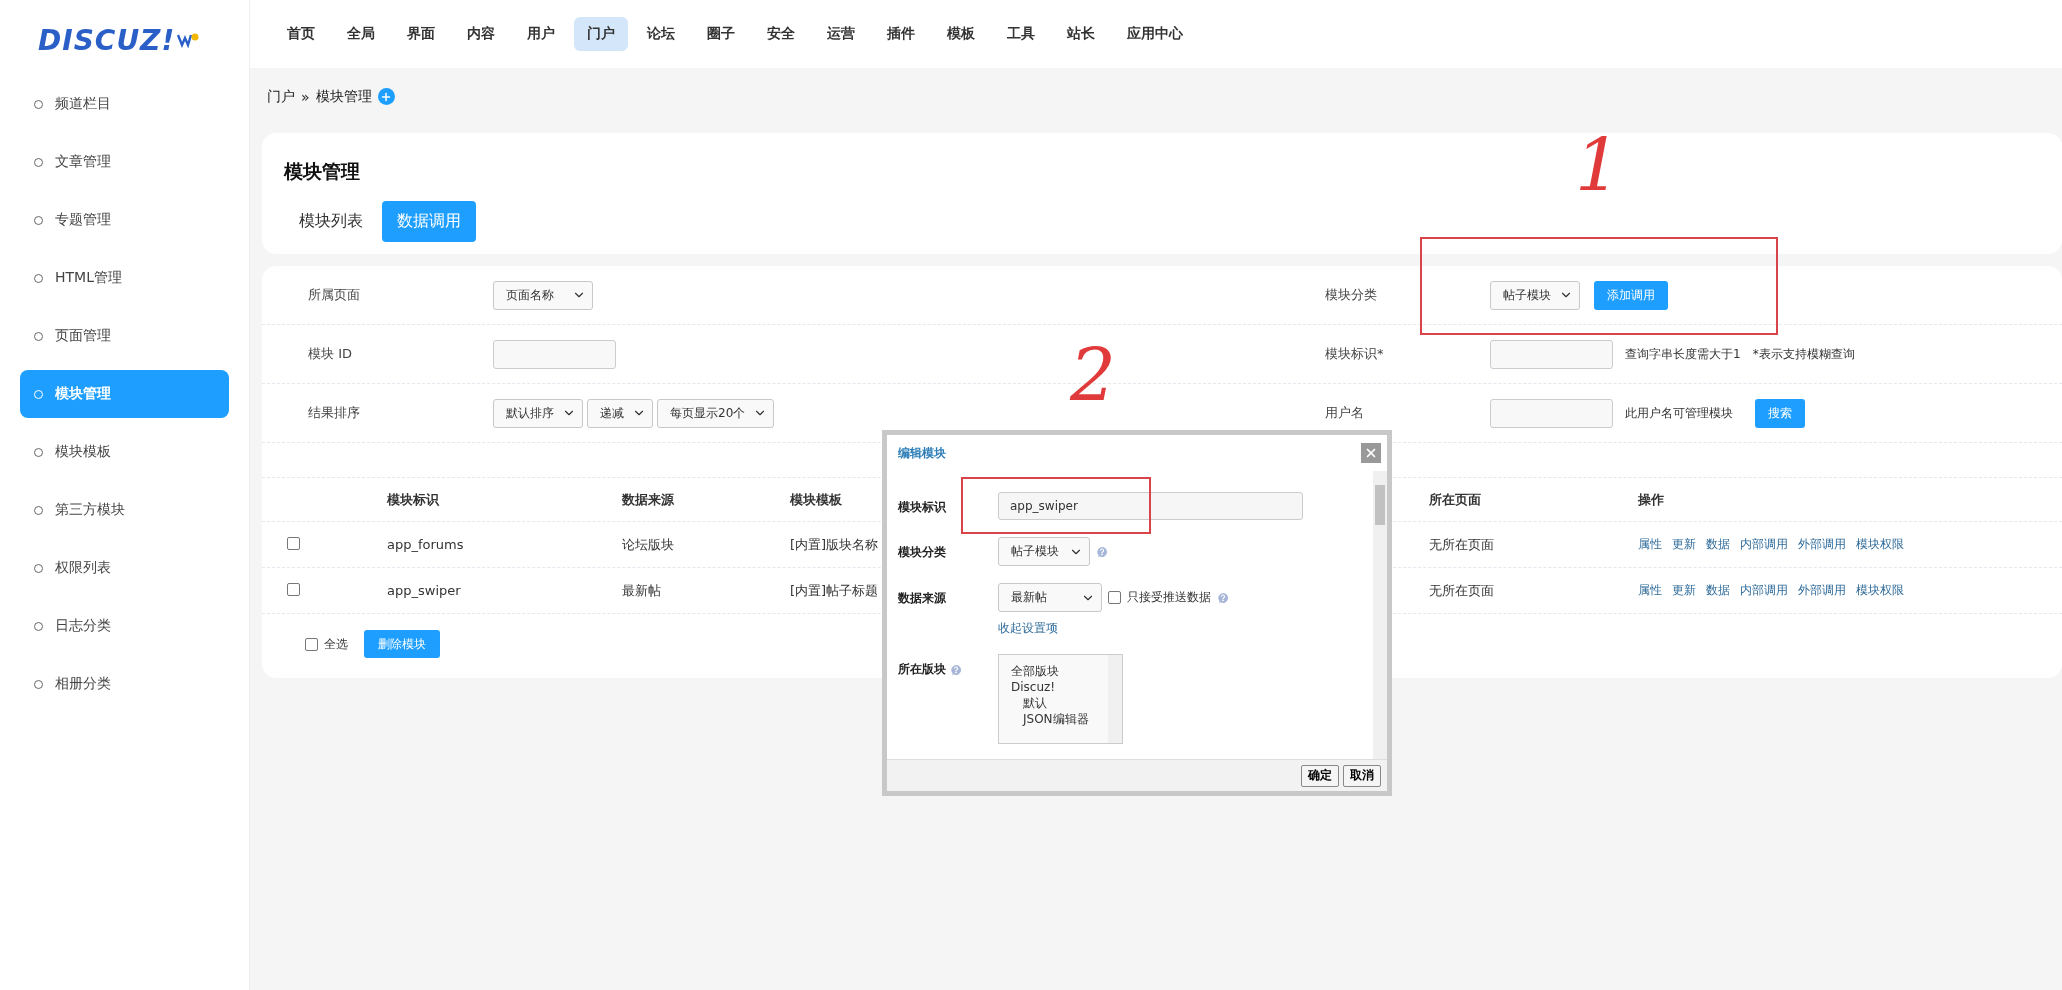 The height and width of the screenshot is (990, 2062). Describe the element at coordinates (1380, 615) in the screenshot. I see `dialog-scrollbar` at that location.